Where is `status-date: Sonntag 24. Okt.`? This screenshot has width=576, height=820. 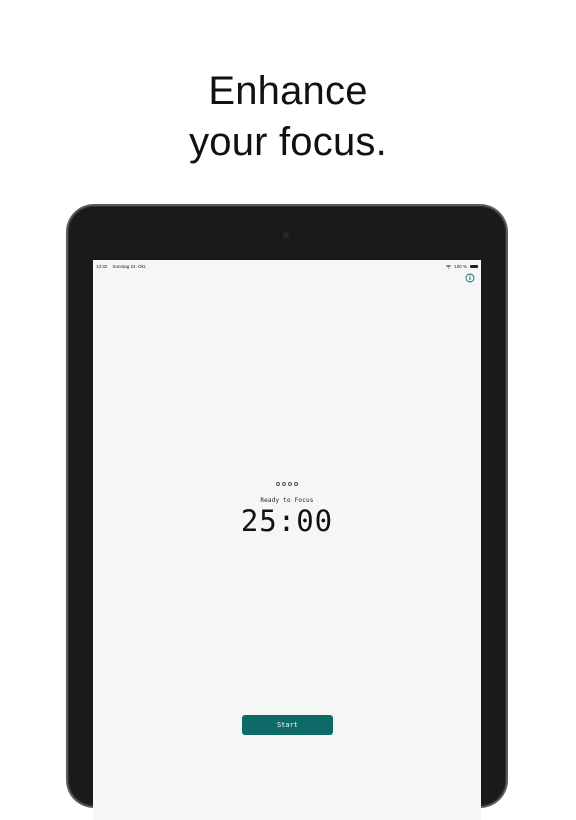
status-date: Sonntag 24. Okt. is located at coordinates (129, 266).